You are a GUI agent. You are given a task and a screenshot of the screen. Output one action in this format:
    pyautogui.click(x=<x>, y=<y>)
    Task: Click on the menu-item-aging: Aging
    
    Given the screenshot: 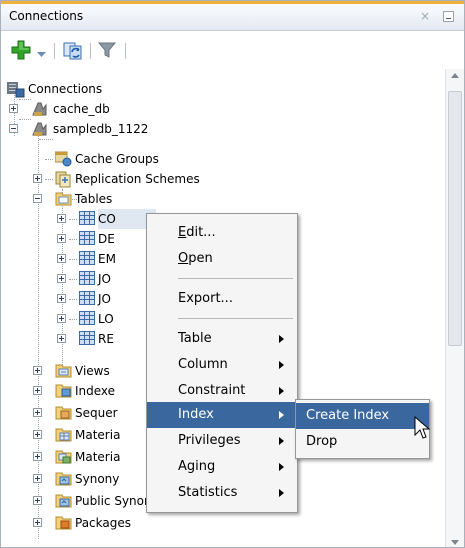 What is the action you would take?
    pyautogui.click(x=222, y=467)
    